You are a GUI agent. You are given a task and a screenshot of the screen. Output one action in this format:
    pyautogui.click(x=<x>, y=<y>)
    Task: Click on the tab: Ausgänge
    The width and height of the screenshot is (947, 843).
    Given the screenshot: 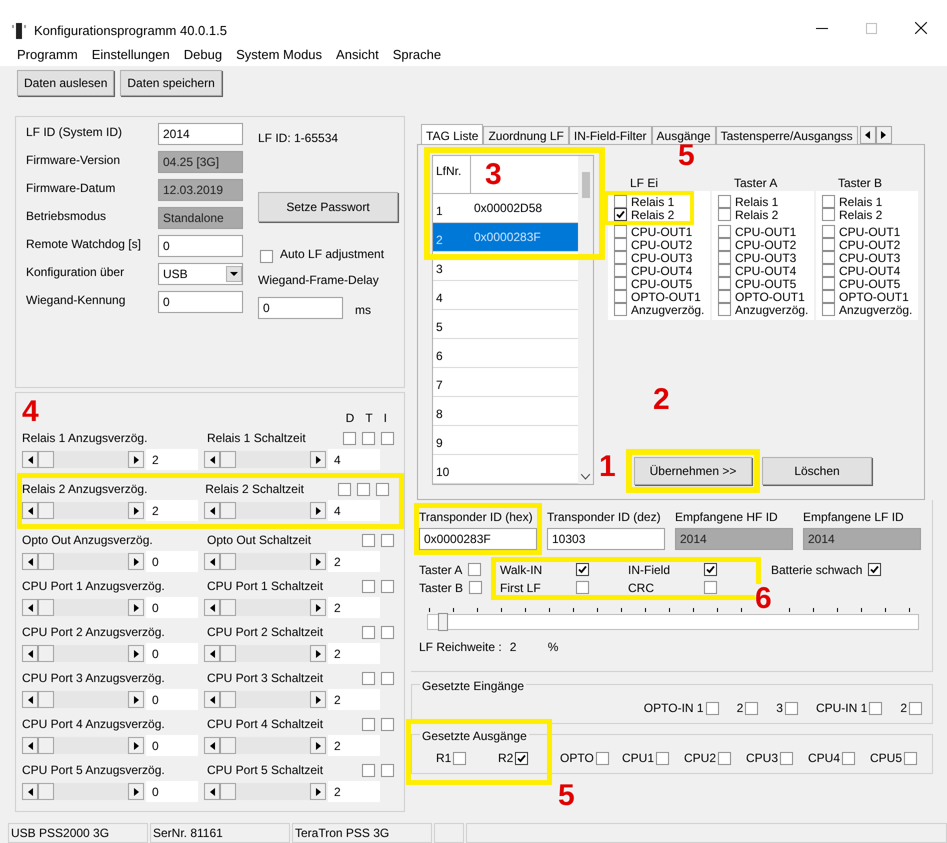 What is the action you would take?
    pyautogui.click(x=684, y=135)
    